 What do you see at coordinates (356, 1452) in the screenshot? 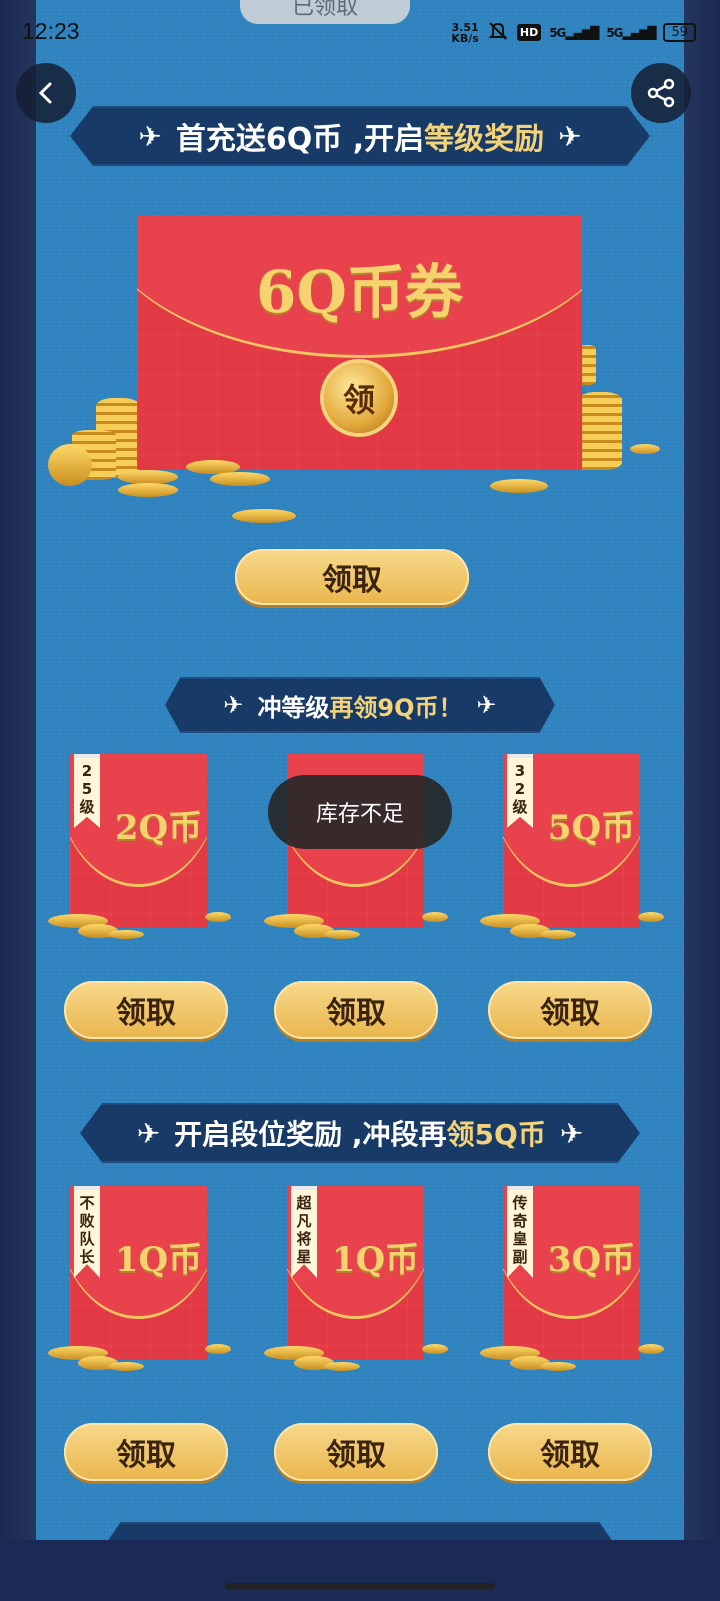
I see `claim-button-rank-2: 领取` at bounding box center [356, 1452].